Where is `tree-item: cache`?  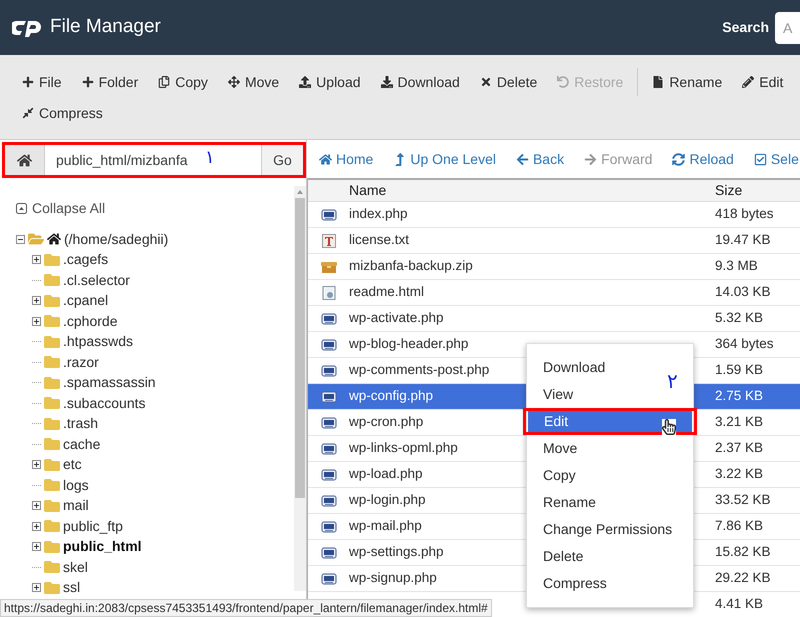
tree-item: cache is located at coordinates (81, 444).